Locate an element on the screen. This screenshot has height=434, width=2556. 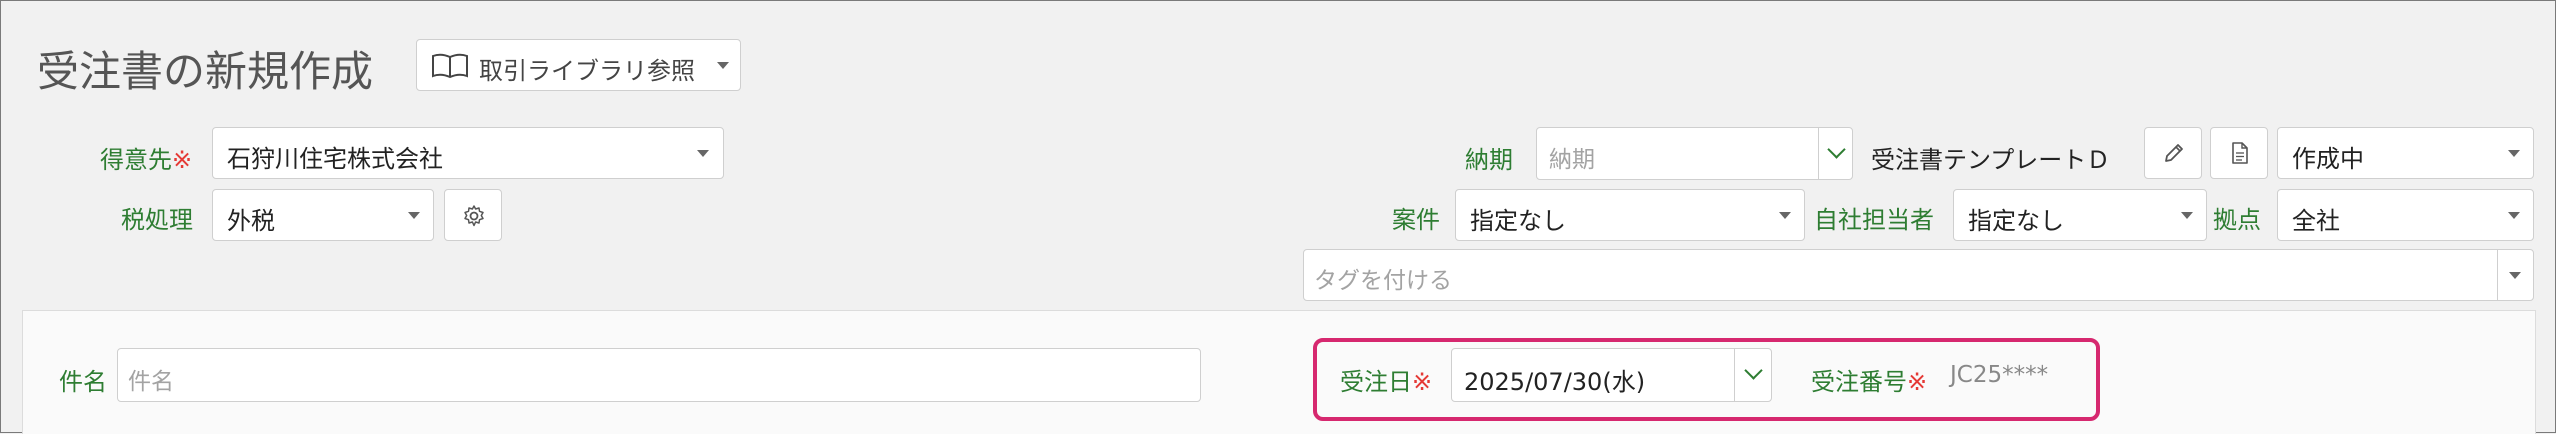
customer-label: 得意先※ is located at coordinates (146, 157).